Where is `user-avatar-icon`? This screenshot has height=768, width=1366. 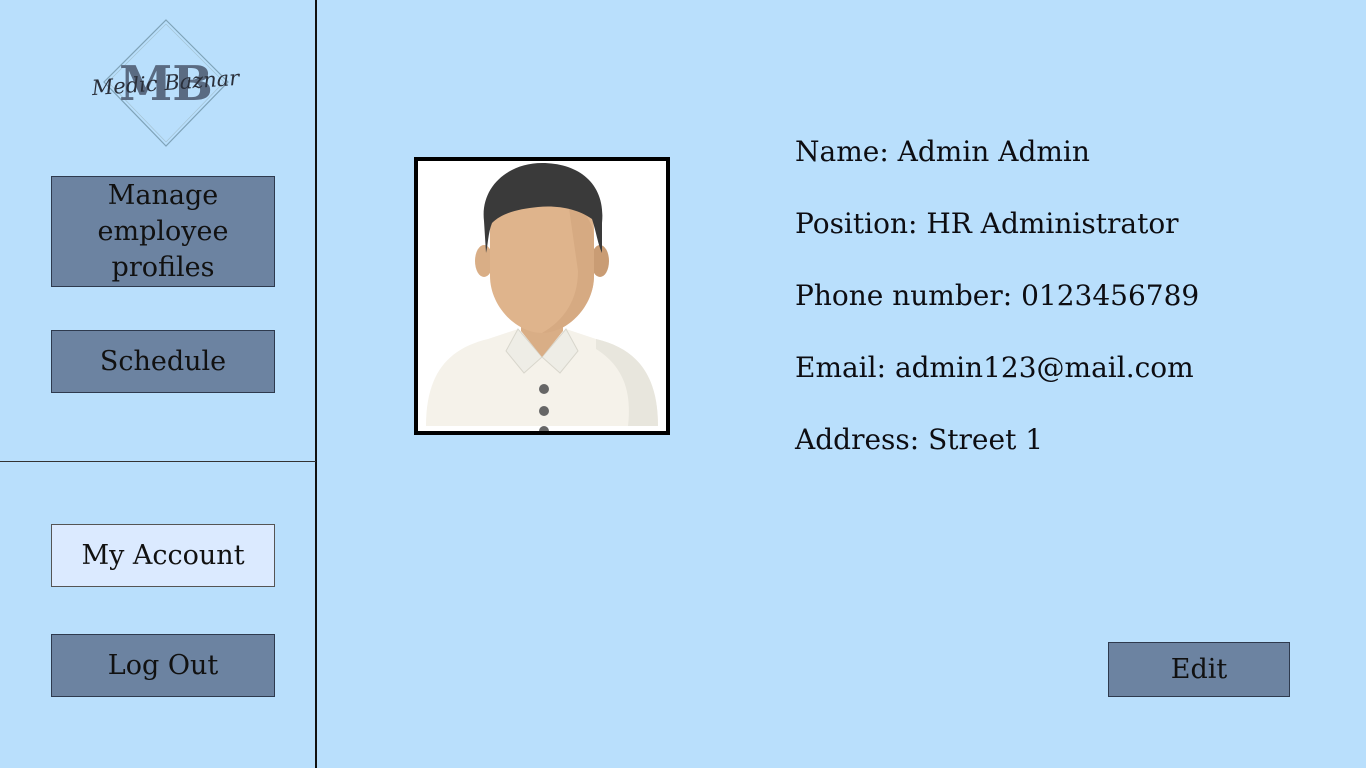
user-avatar-icon is located at coordinates (542, 297).